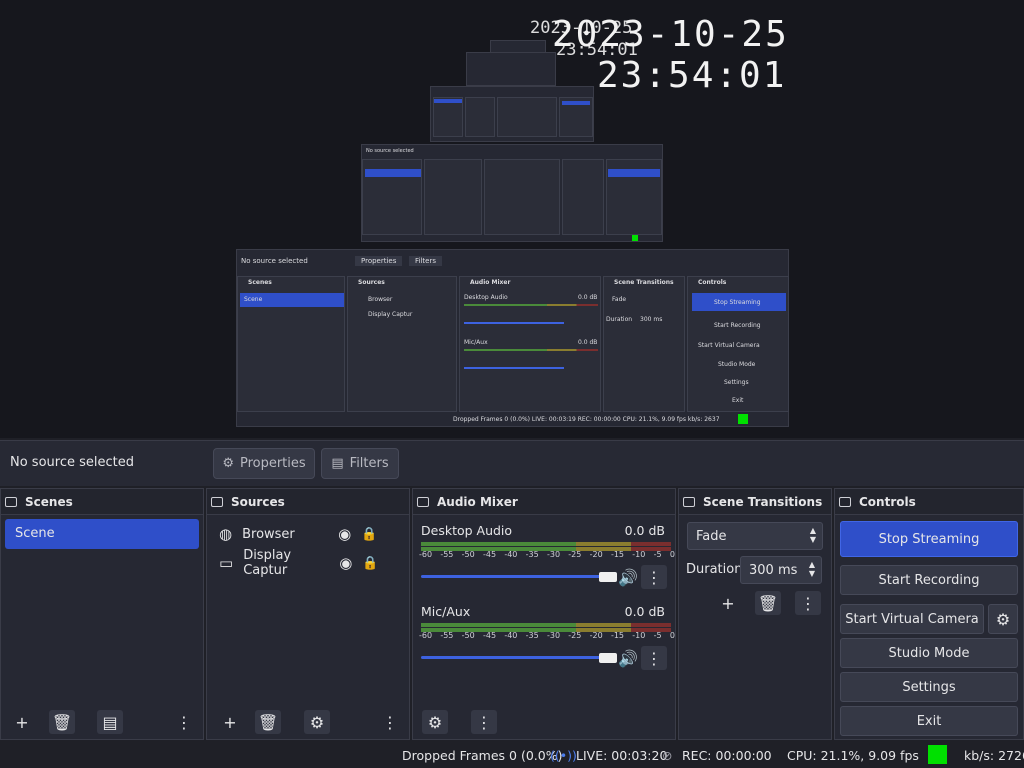  I want to click on meter-tick-label: -35, so click(532, 554).